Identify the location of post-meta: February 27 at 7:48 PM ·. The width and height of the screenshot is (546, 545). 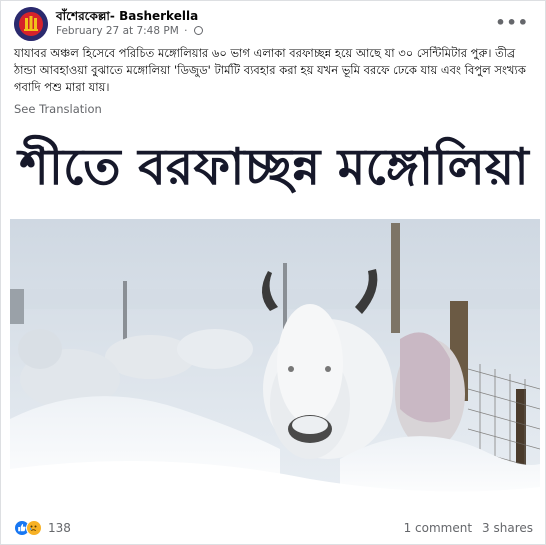
(129, 31).